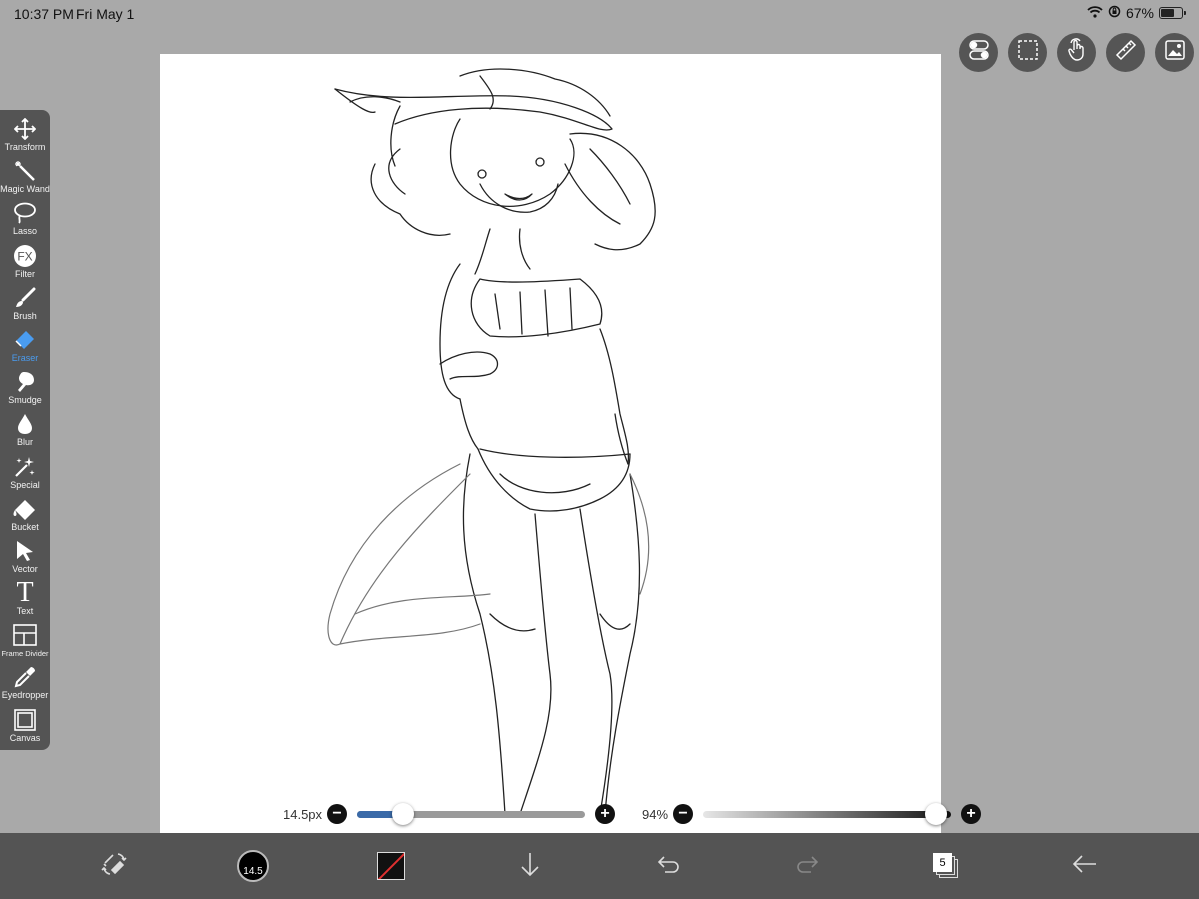  What do you see at coordinates (25, 526) in the screenshot?
I see `tool-label: Bucket` at bounding box center [25, 526].